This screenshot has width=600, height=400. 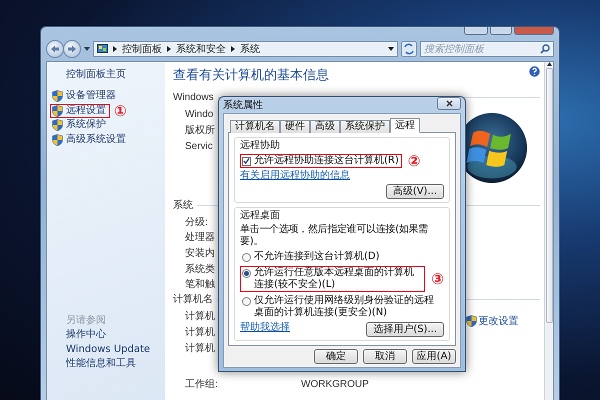 I want to click on refresh-icon, so click(x=409, y=49).